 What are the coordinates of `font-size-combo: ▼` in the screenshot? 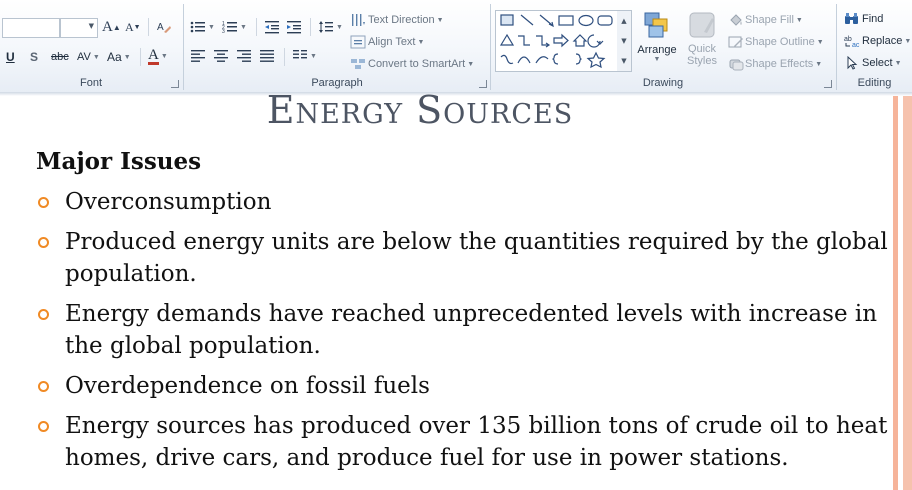 It's located at (79, 28).